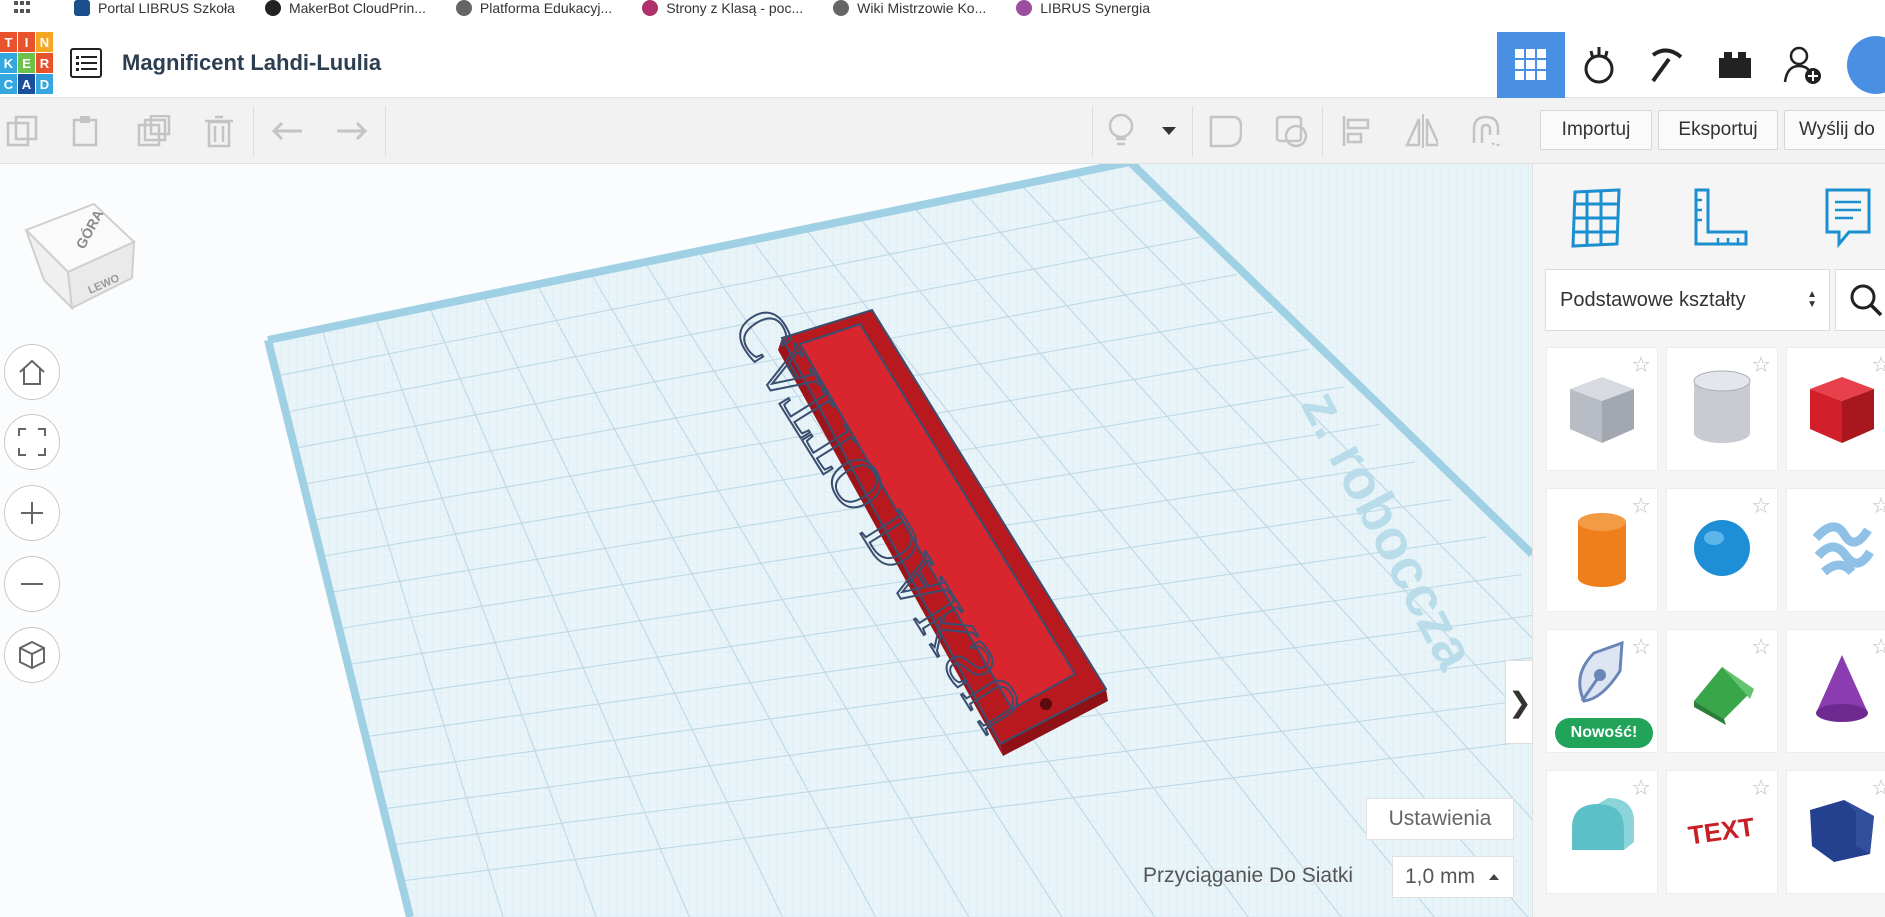 The height and width of the screenshot is (917, 1885). Describe the element at coordinates (1453, 877) in the screenshot. I see `snap-grid-select: 1,0 mm` at that location.